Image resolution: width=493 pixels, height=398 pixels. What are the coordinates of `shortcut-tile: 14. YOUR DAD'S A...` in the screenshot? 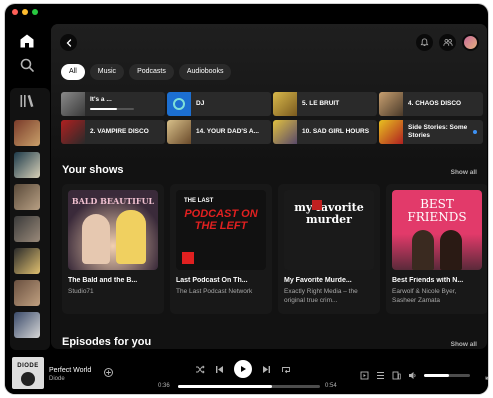 It's located at (219, 132).